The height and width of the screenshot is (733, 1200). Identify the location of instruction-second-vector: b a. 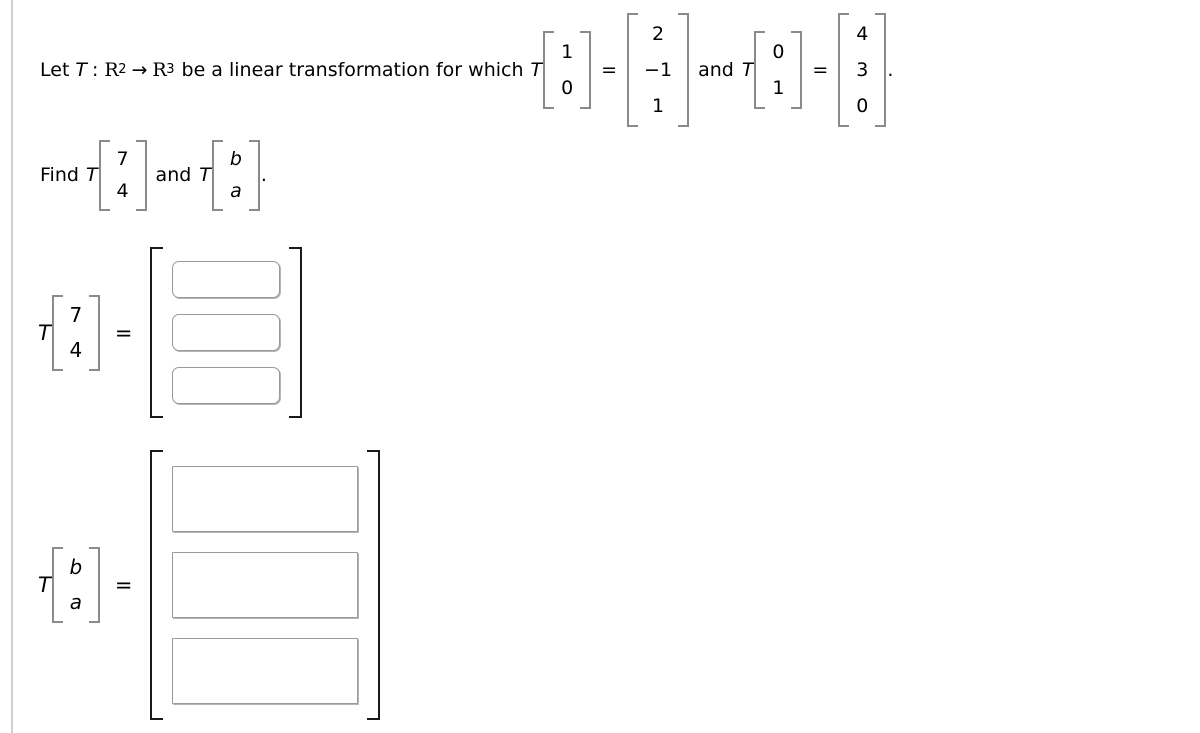
(235, 175).